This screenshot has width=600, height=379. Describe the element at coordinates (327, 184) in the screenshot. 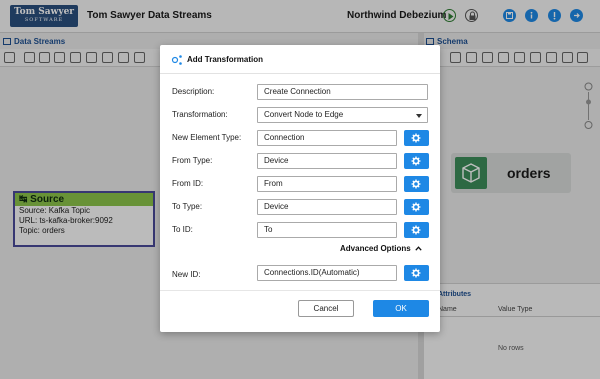

I see `from-id-input: From` at that location.